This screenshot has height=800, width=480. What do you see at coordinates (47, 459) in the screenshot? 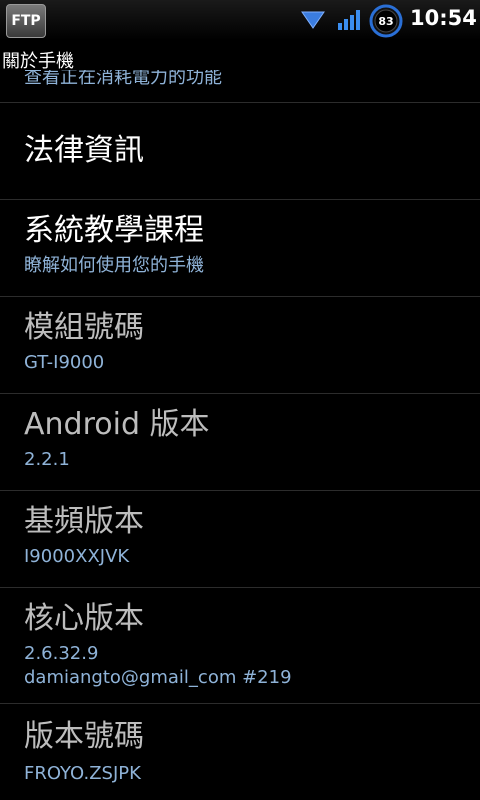
I see `item-subtitle: 2.2.1` at bounding box center [47, 459].